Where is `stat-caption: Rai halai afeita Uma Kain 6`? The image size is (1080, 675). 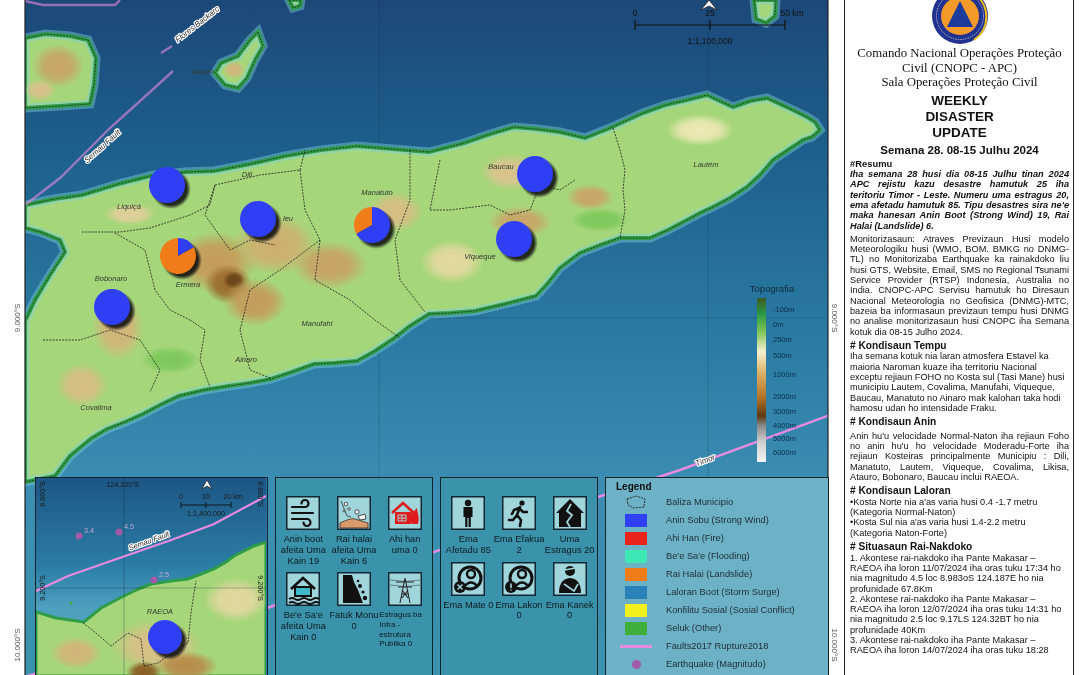 stat-caption: Rai halai afeita Uma Kain 6 is located at coordinates (354, 550).